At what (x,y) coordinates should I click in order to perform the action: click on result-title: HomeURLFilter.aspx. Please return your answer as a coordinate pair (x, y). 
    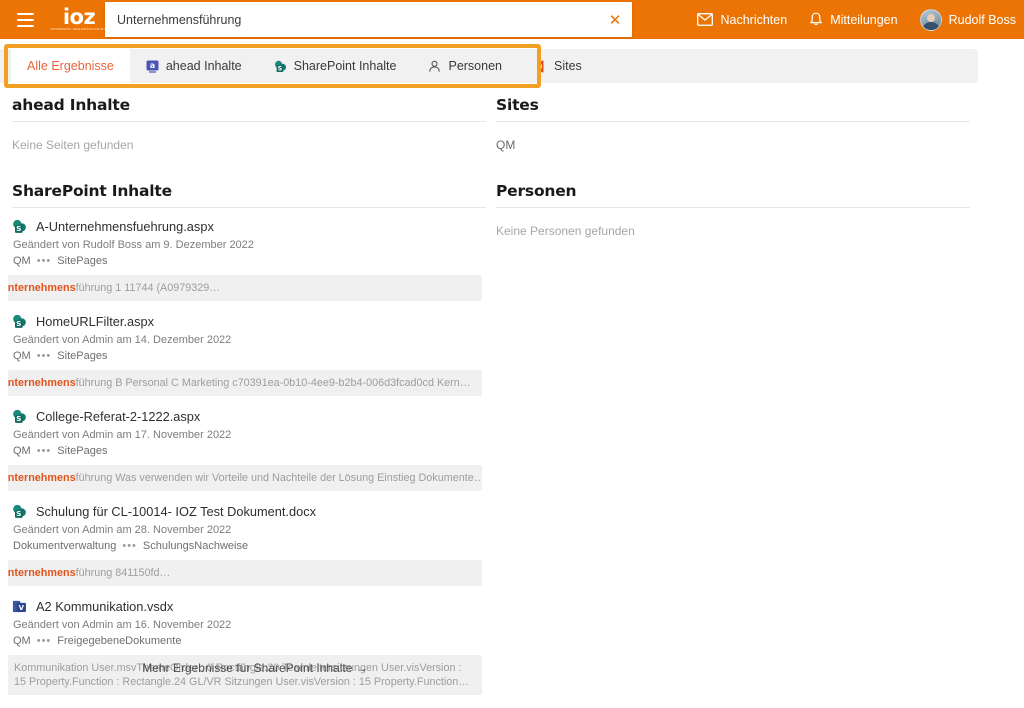
    Looking at the image, I should click on (95, 321).